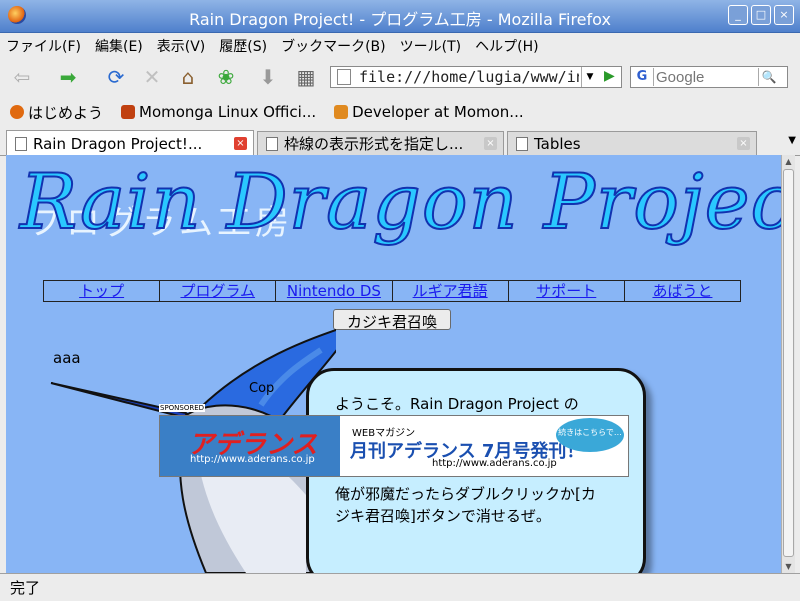 The height and width of the screenshot is (601, 800). I want to click on menu-help: ヘルプ(H), so click(506, 46).